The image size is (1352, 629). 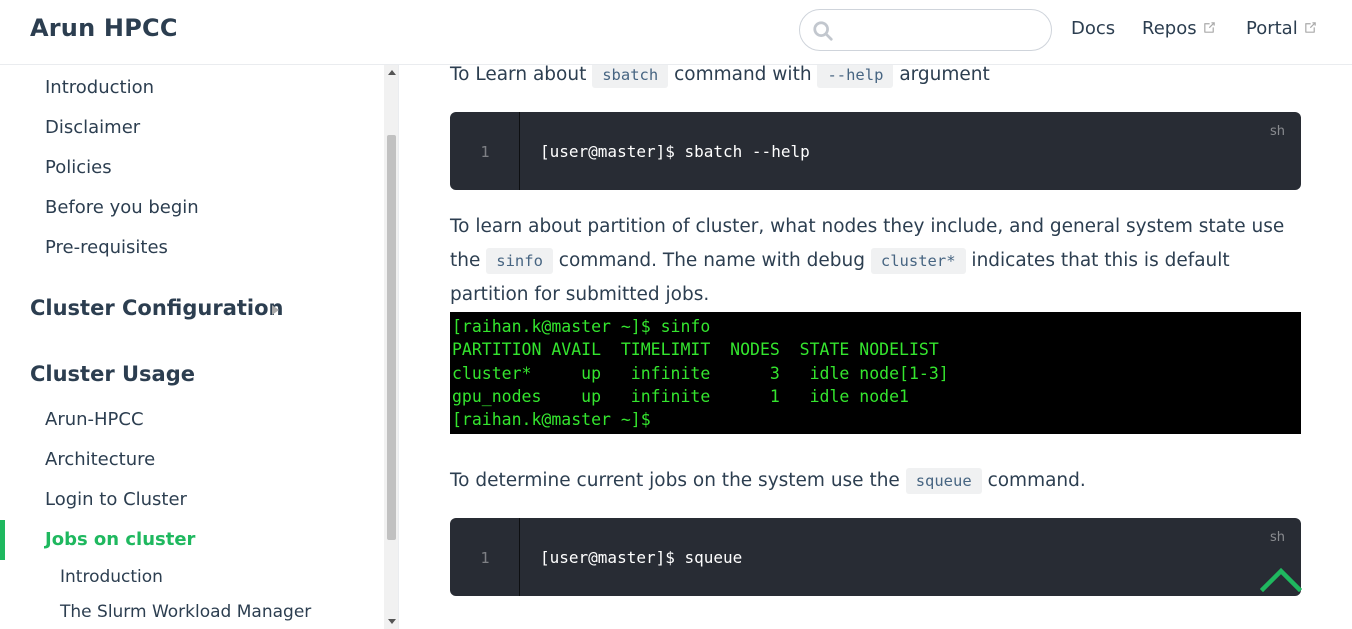 What do you see at coordinates (700, 373) in the screenshot?
I see `terminal-line: cluster* up infinite 3 idle node[1-3]` at bounding box center [700, 373].